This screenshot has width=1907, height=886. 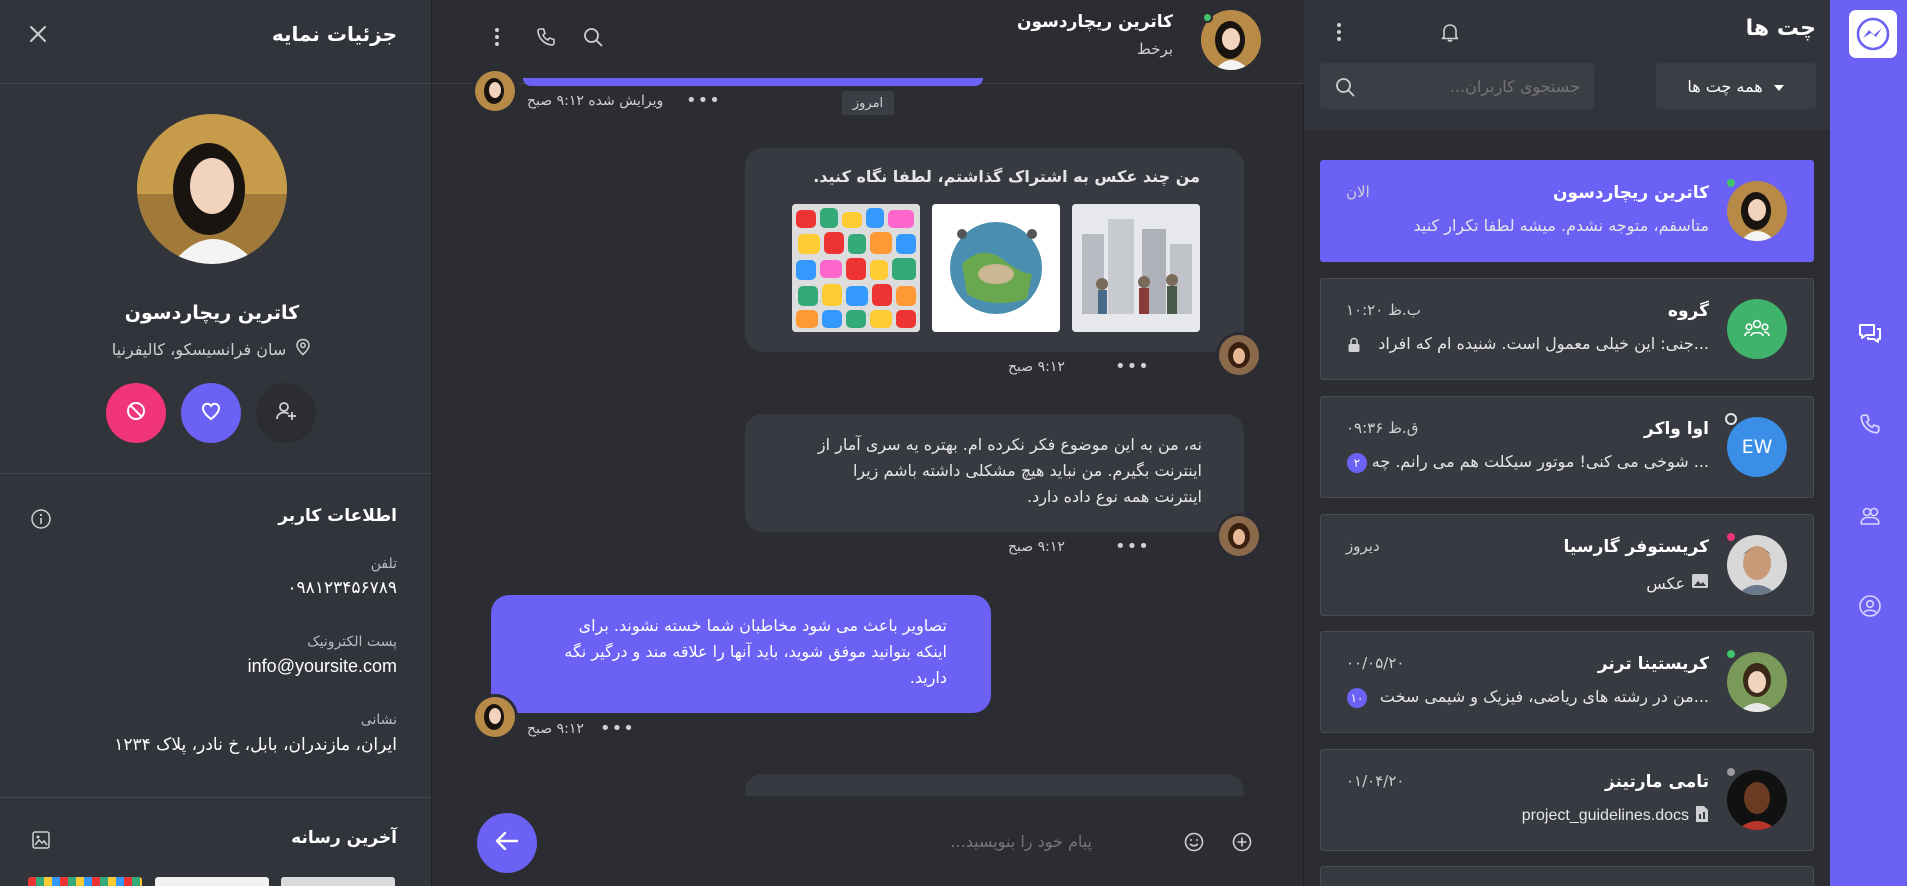 I want to click on composer, so click(x=868, y=841).